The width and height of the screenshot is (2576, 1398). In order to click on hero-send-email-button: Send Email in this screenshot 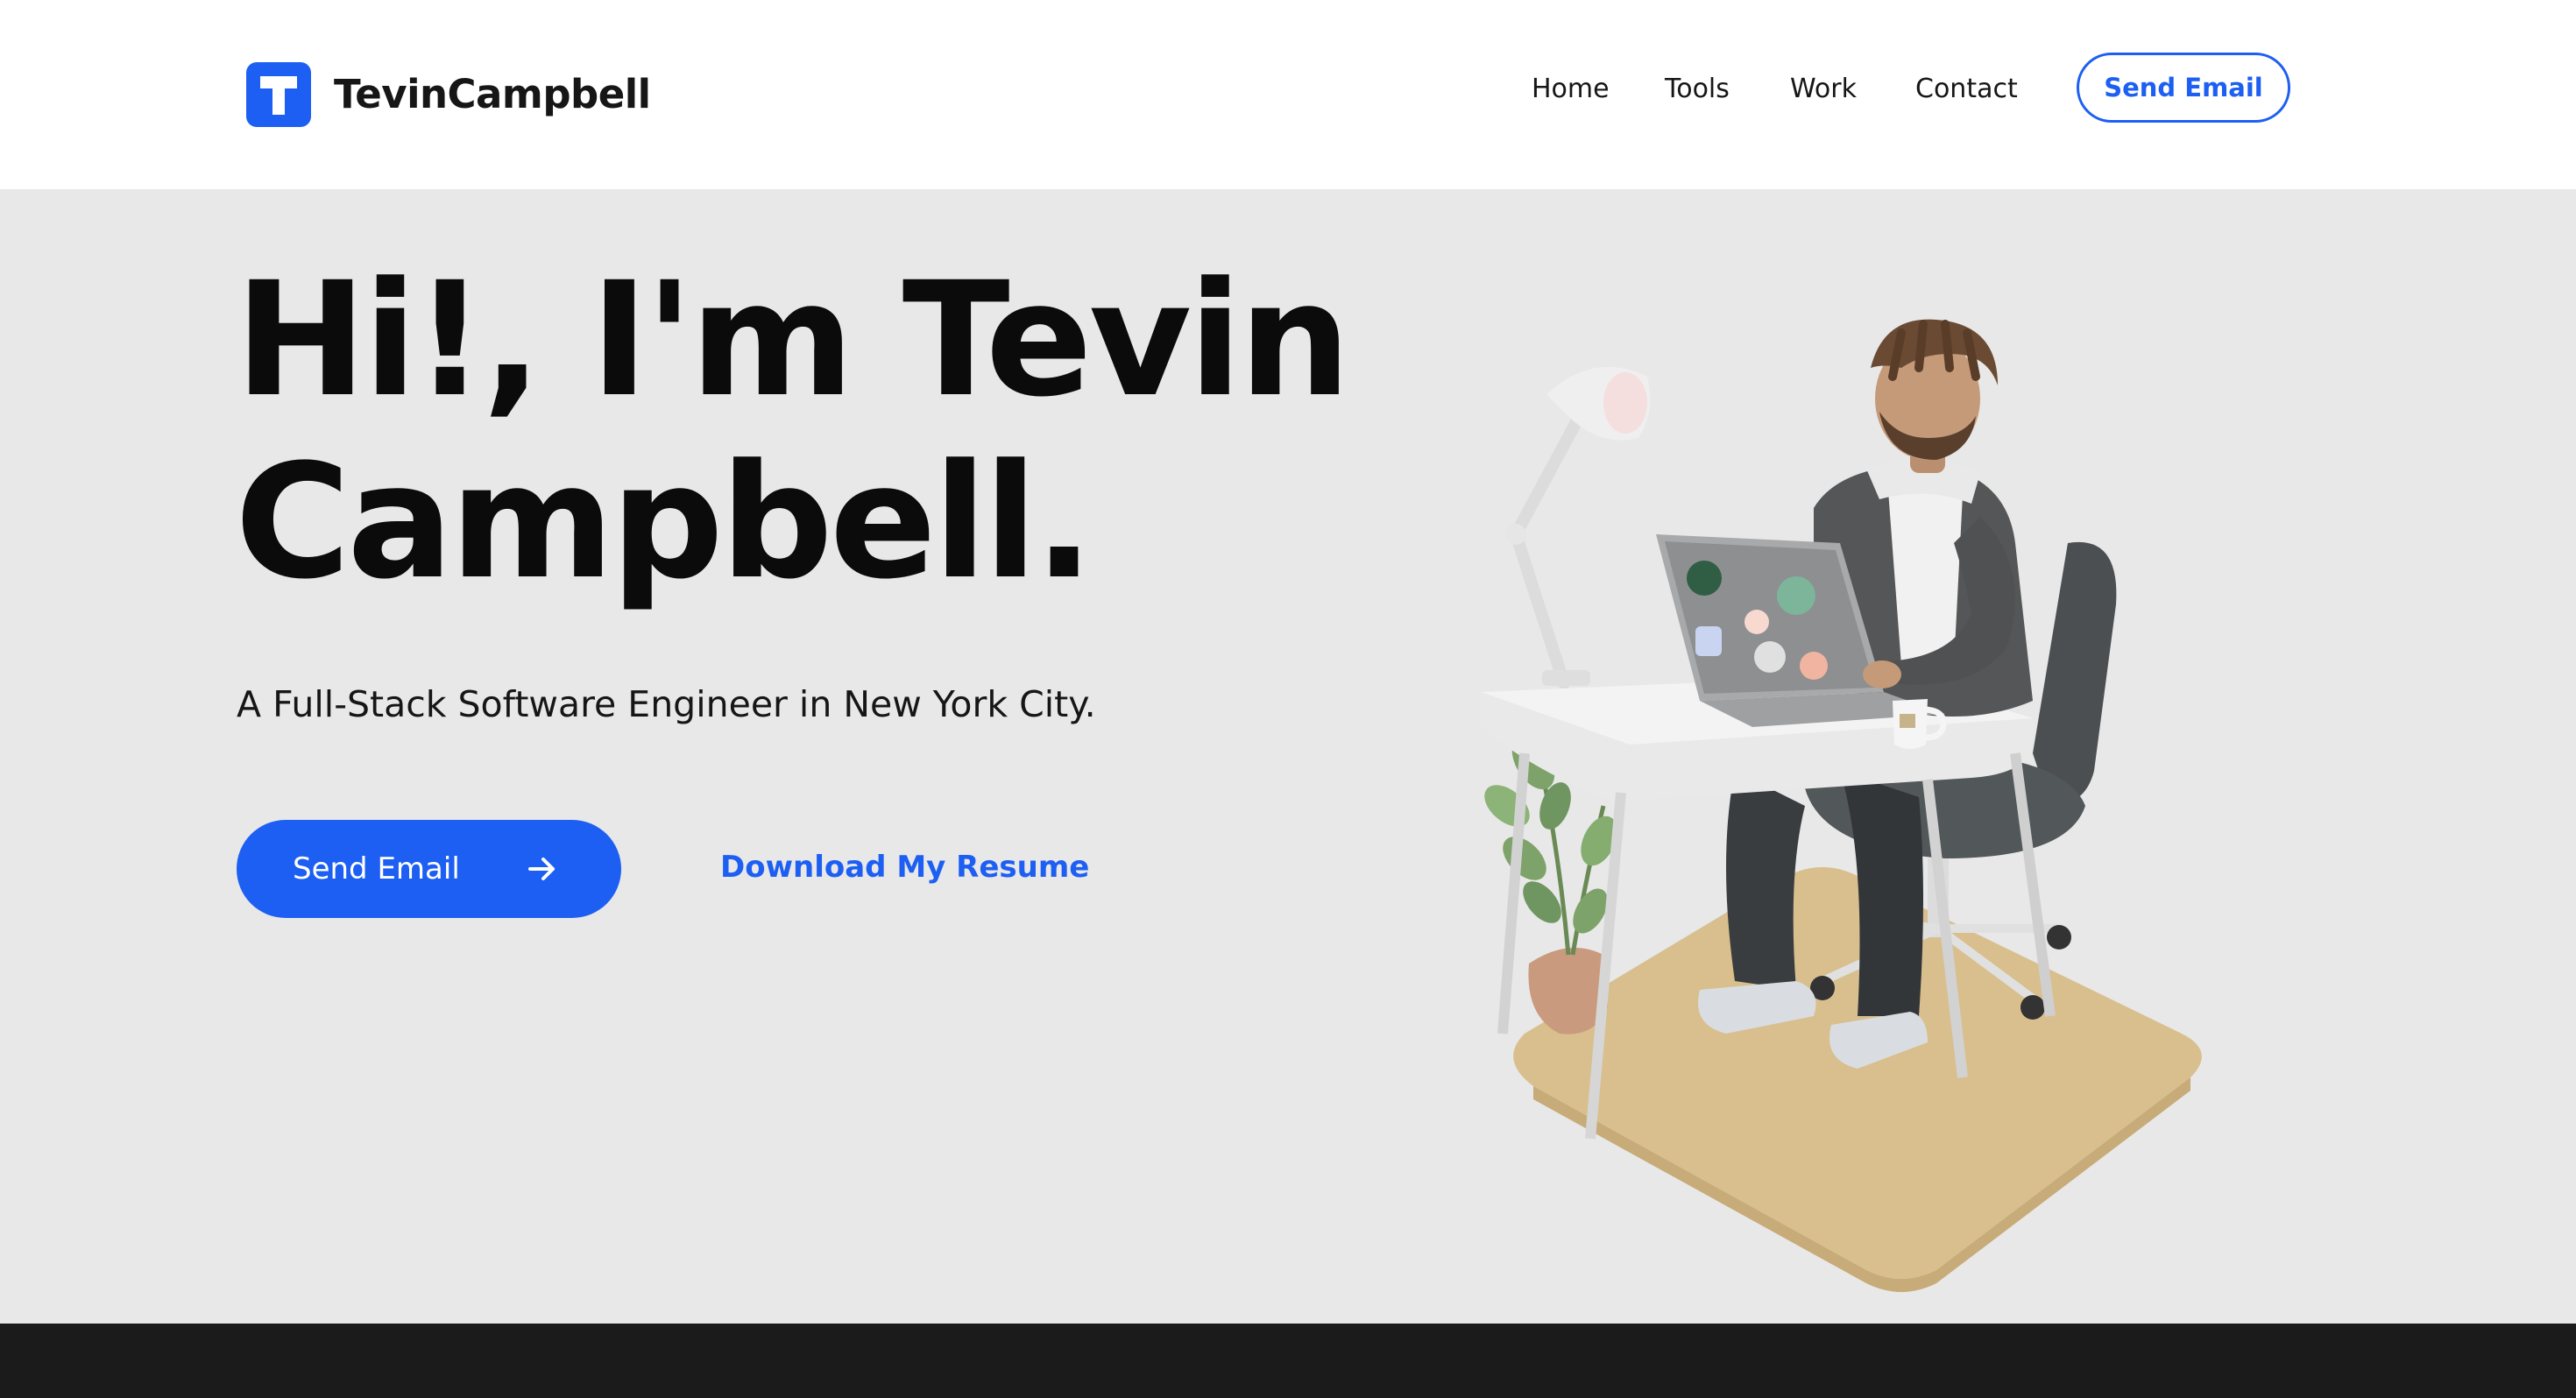, I will do `click(429, 869)`.